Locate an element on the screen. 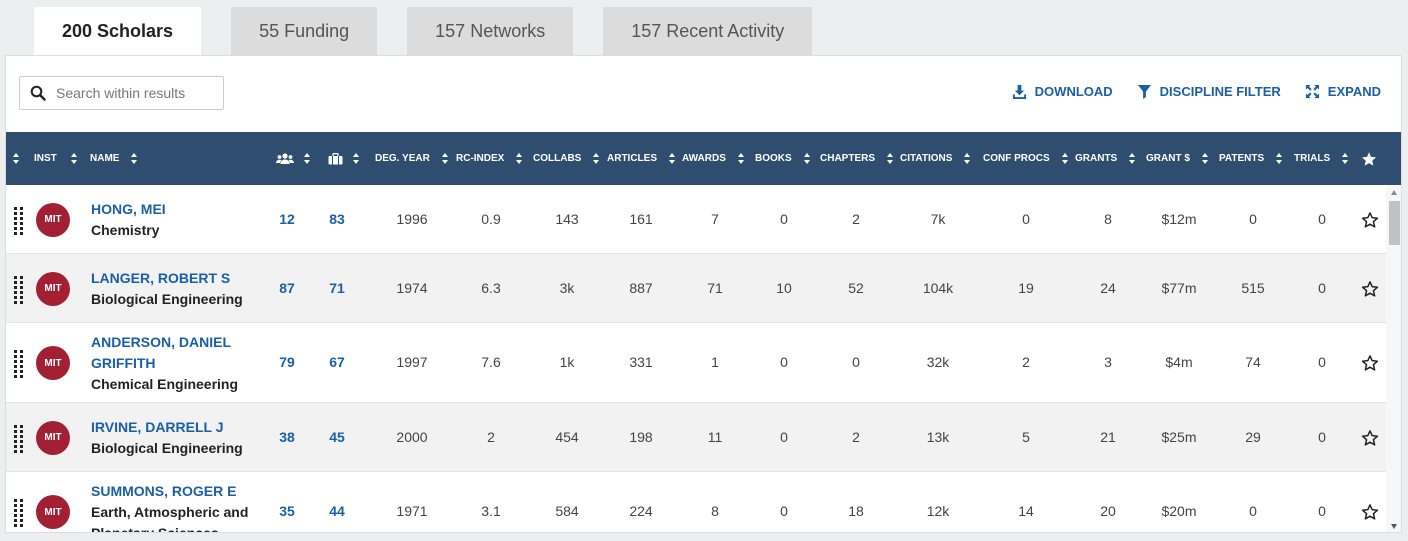 The image size is (1408, 541). expand-button: EXPAND is located at coordinates (1343, 91).